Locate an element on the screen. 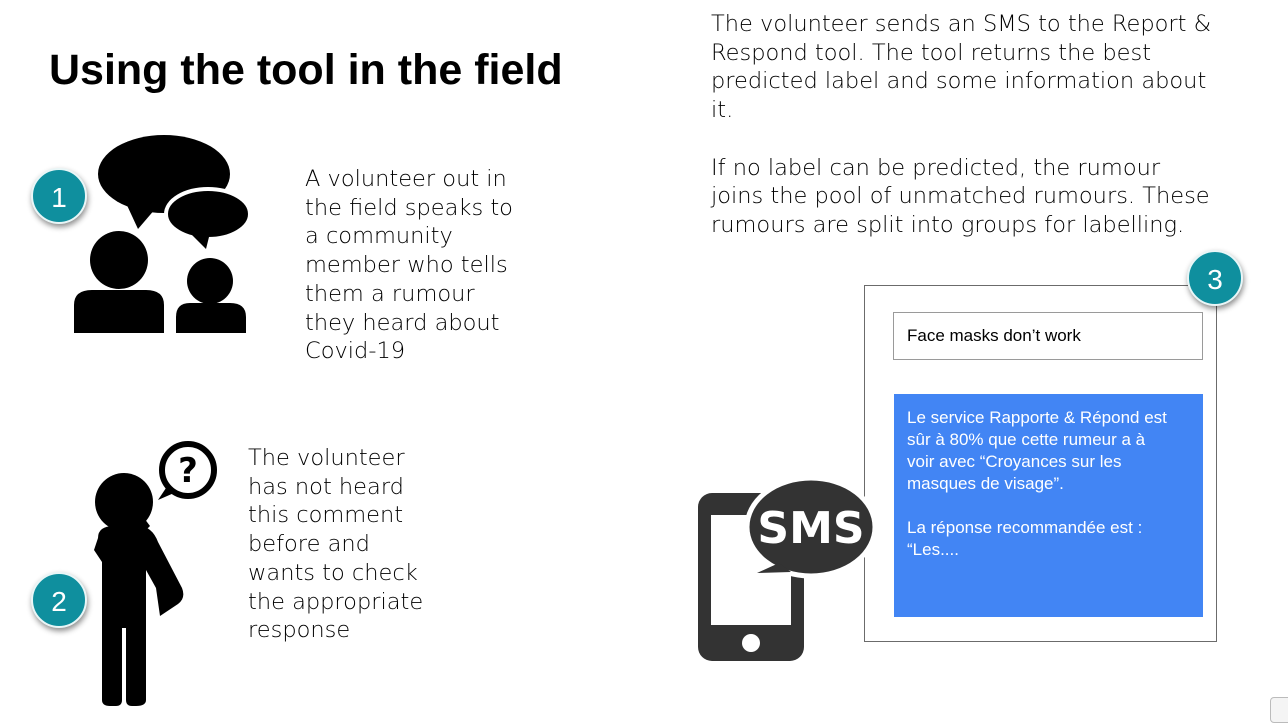 Image resolution: width=1288 pixels, height=723 pixels. resize-handle is located at coordinates (1279, 710).